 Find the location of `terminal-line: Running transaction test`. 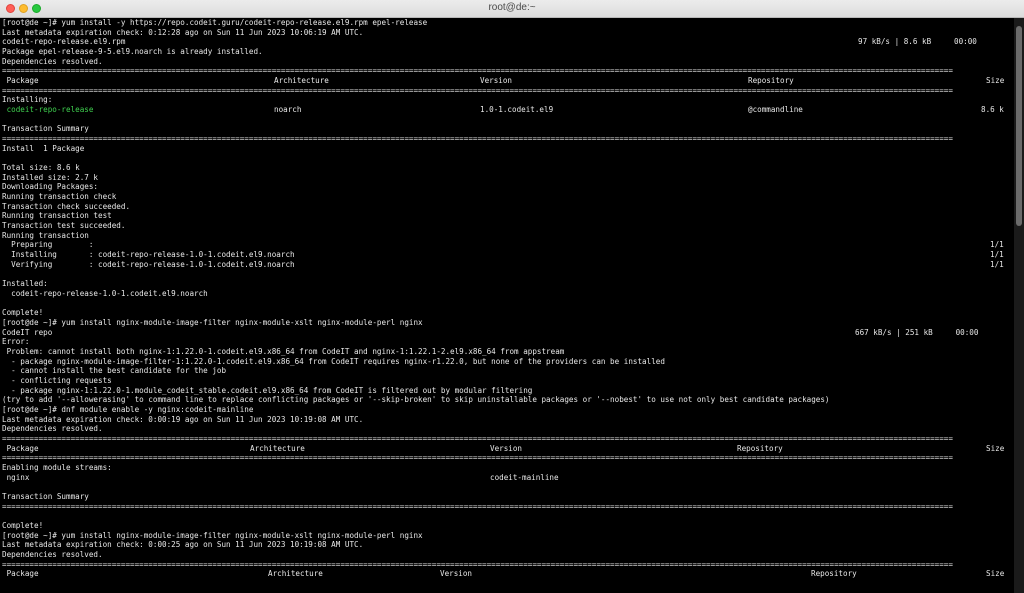

terminal-line: Running transaction test is located at coordinates (507, 216).